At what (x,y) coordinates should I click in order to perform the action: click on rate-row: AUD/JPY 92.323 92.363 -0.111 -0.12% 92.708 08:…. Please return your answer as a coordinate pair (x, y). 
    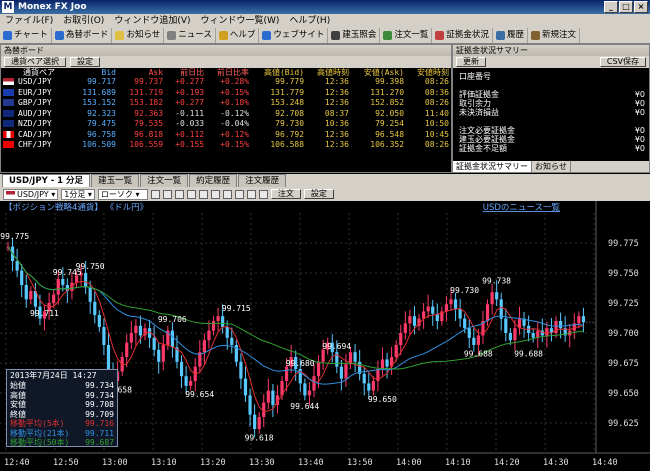
    Looking at the image, I should click on (226, 114).